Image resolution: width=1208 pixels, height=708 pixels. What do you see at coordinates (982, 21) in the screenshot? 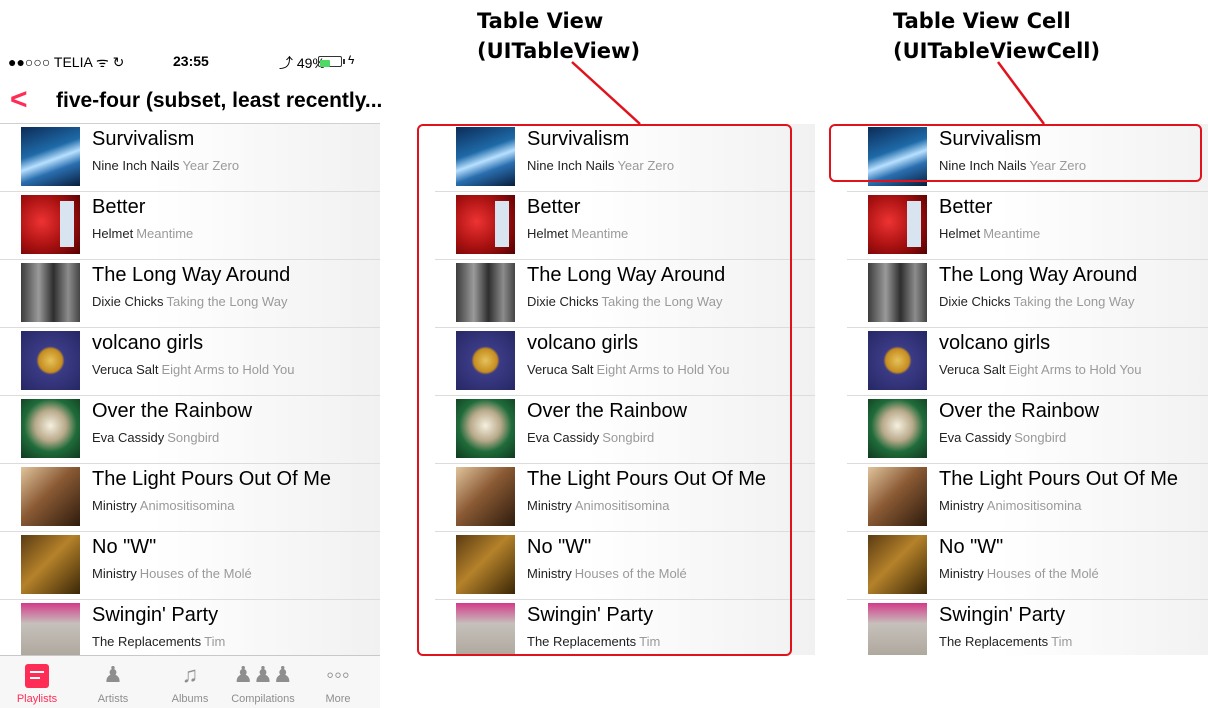
I see `callout-line1: Table View Cell` at bounding box center [982, 21].